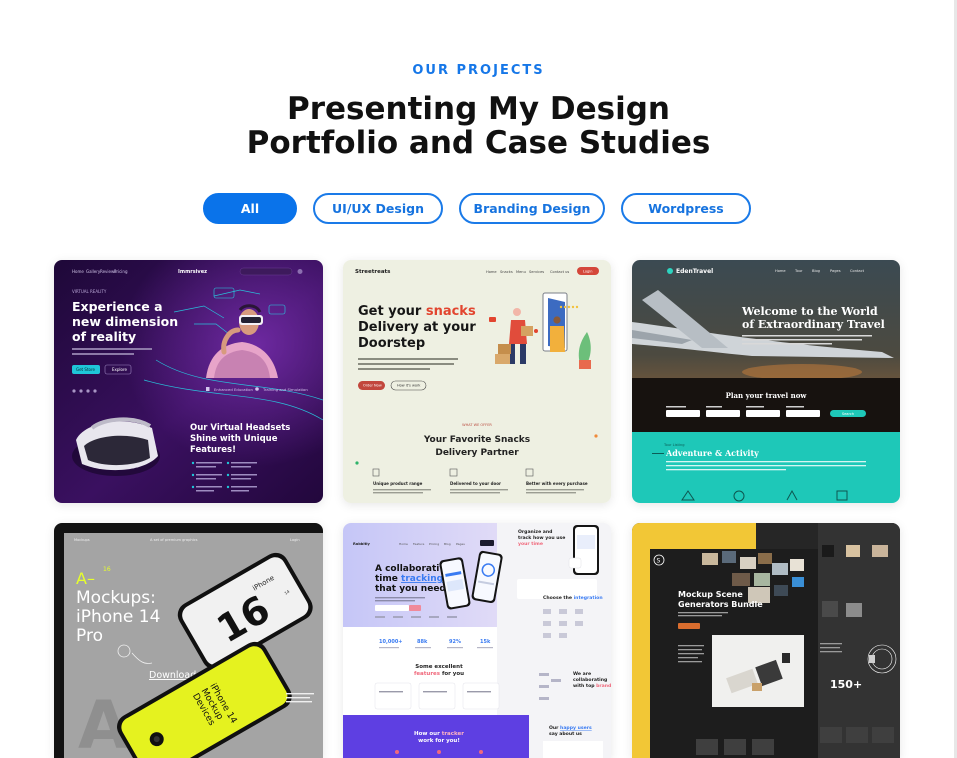 This screenshot has width=957, height=758. What do you see at coordinates (439, 741) in the screenshot?
I see `app-bottom-line-2: work for you!` at bounding box center [439, 741].